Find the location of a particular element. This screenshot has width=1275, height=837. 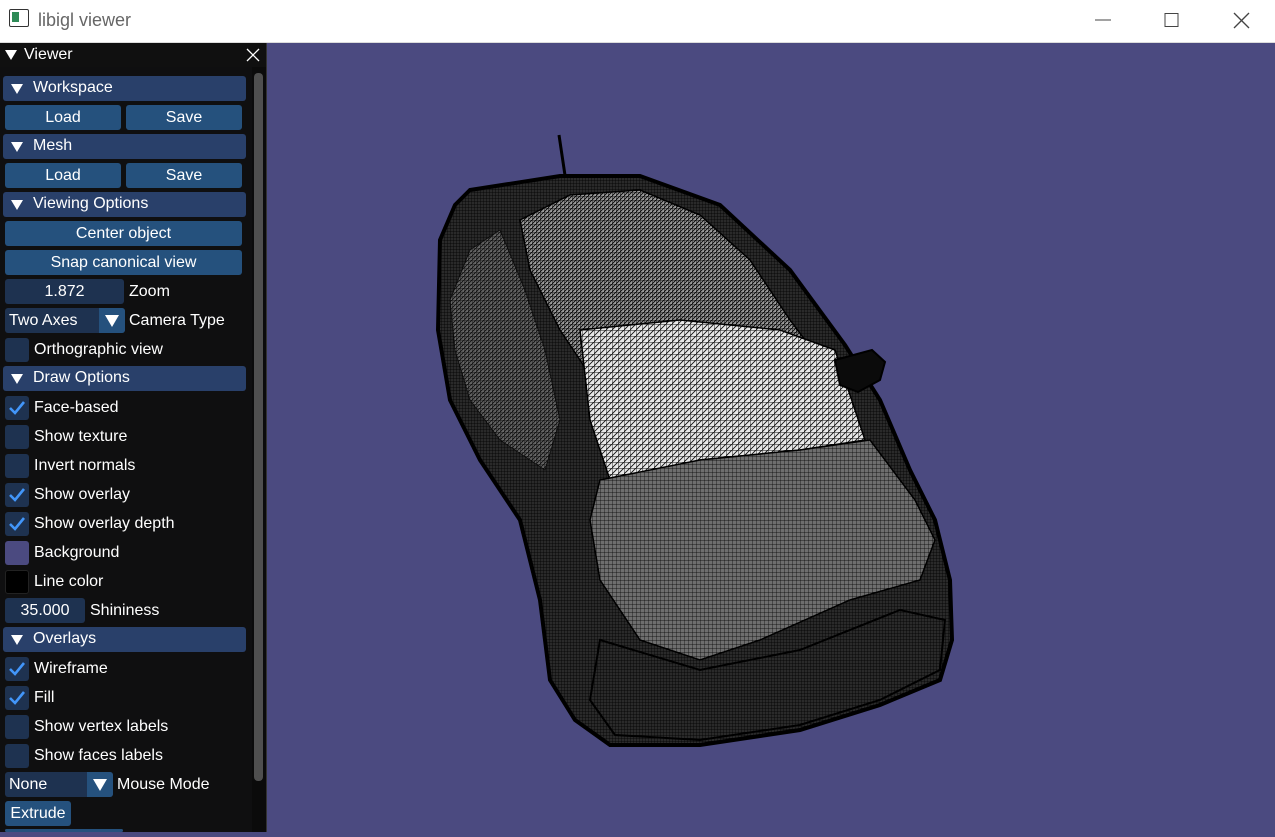

section-workspace: Workspace is located at coordinates (124, 88).